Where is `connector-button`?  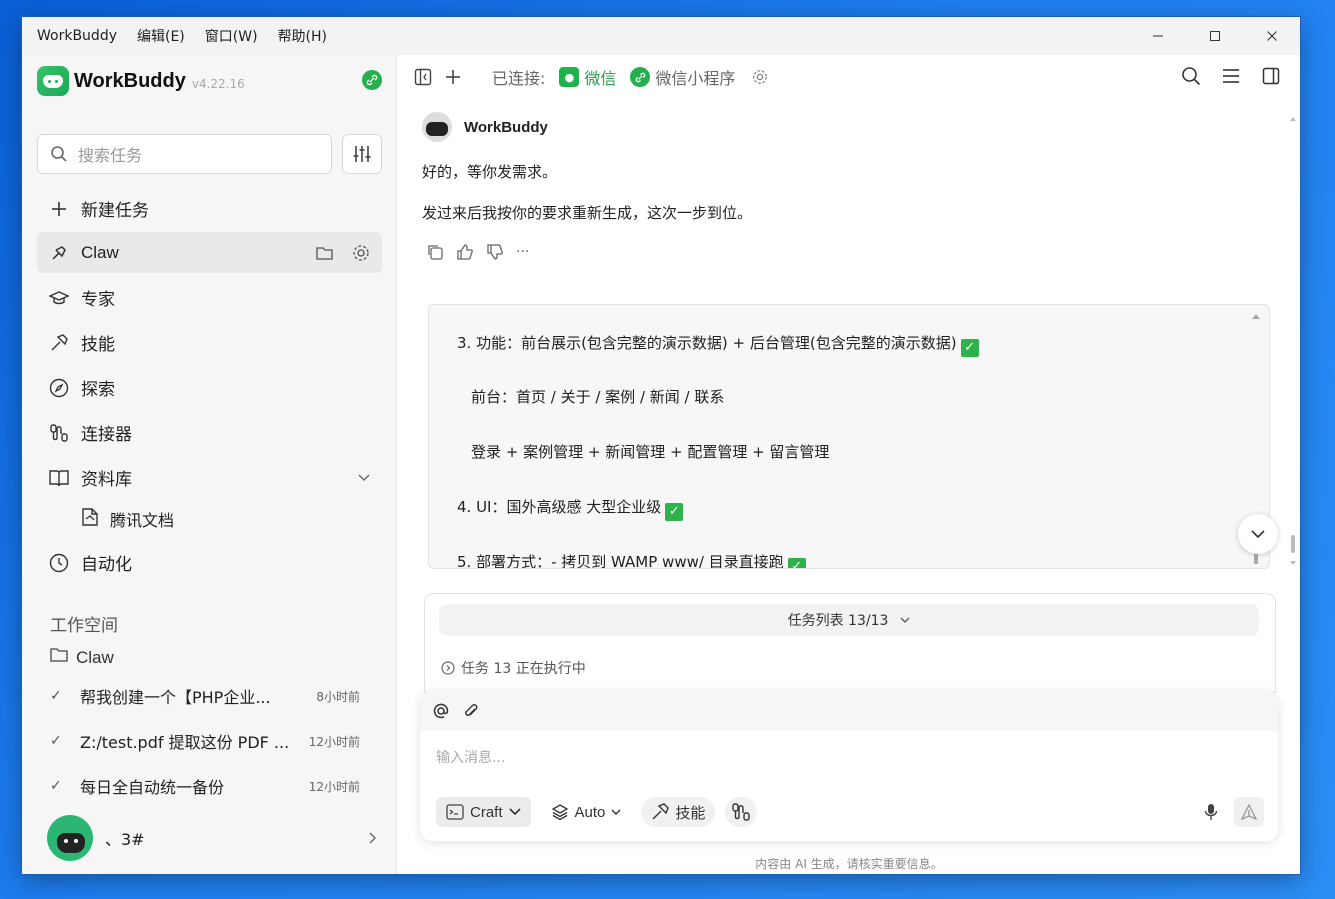 connector-button is located at coordinates (741, 812).